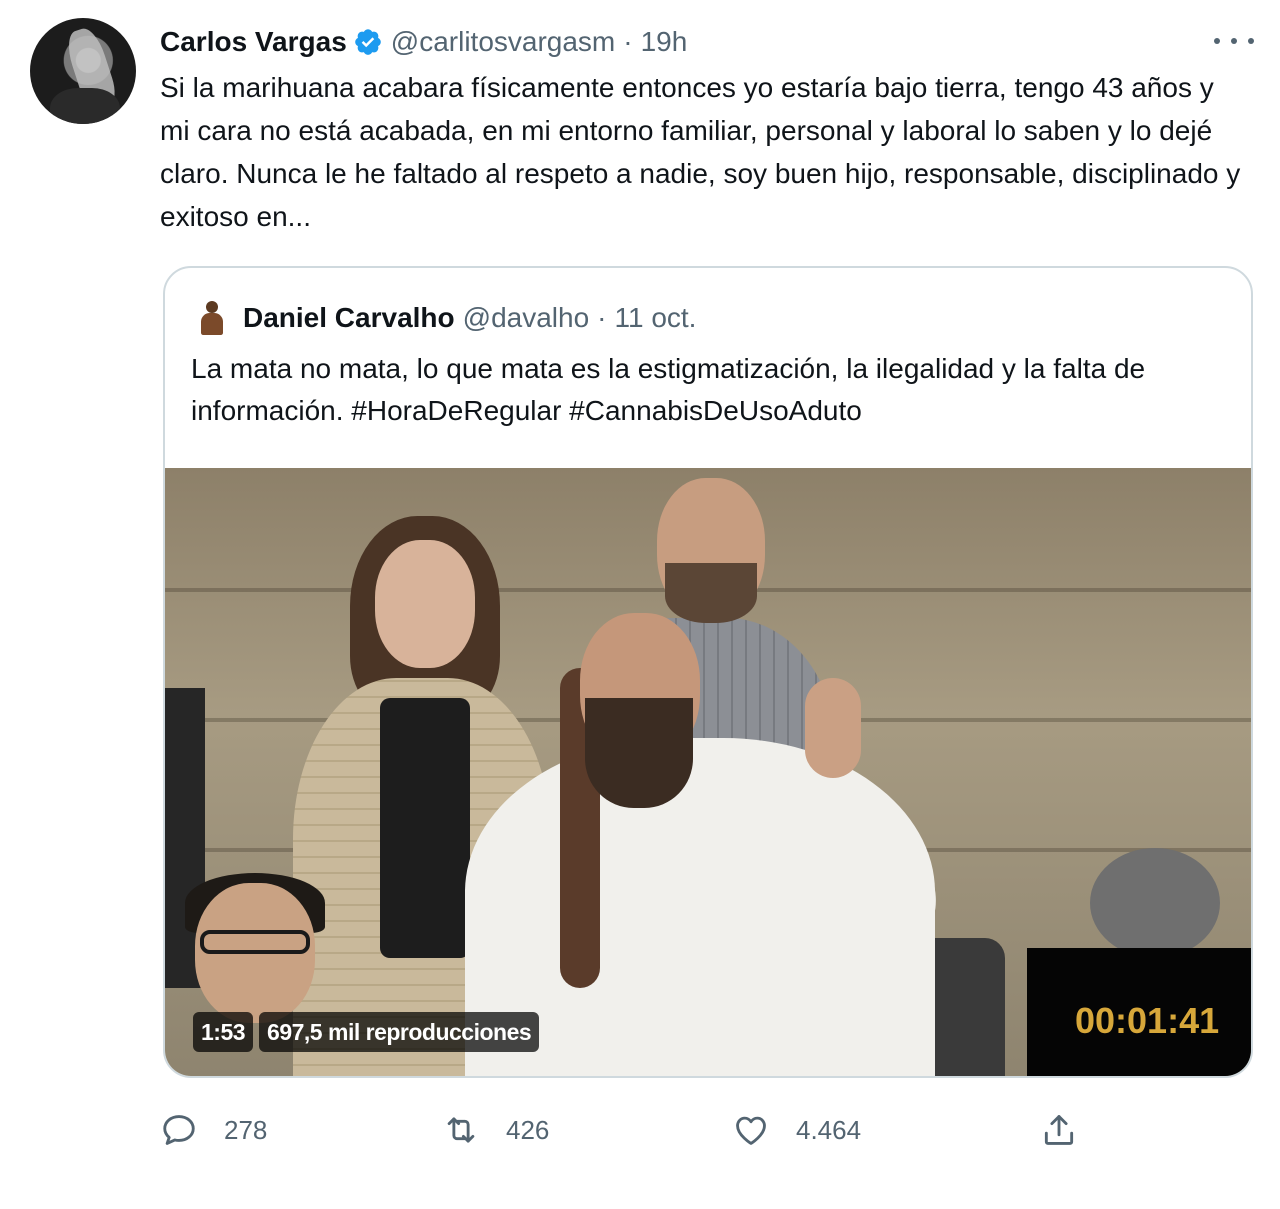 This screenshot has height=1209, width=1280. What do you see at coordinates (179, 1130) in the screenshot?
I see `reply-icon` at bounding box center [179, 1130].